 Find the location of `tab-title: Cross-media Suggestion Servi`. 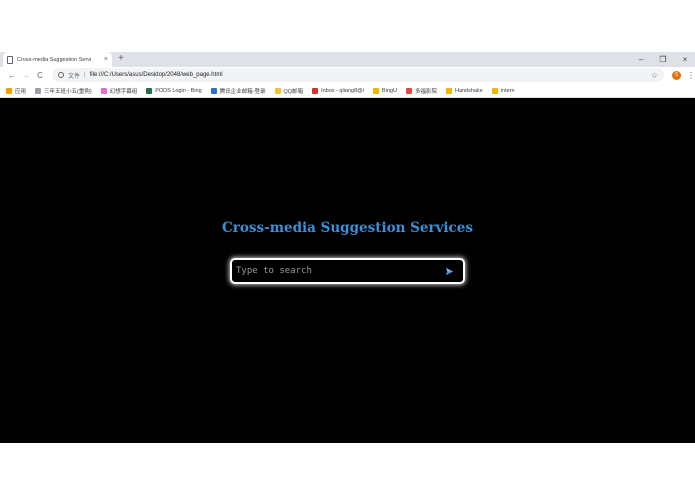

tab-title: Cross-media Suggestion Servi is located at coordinates (54, 59).